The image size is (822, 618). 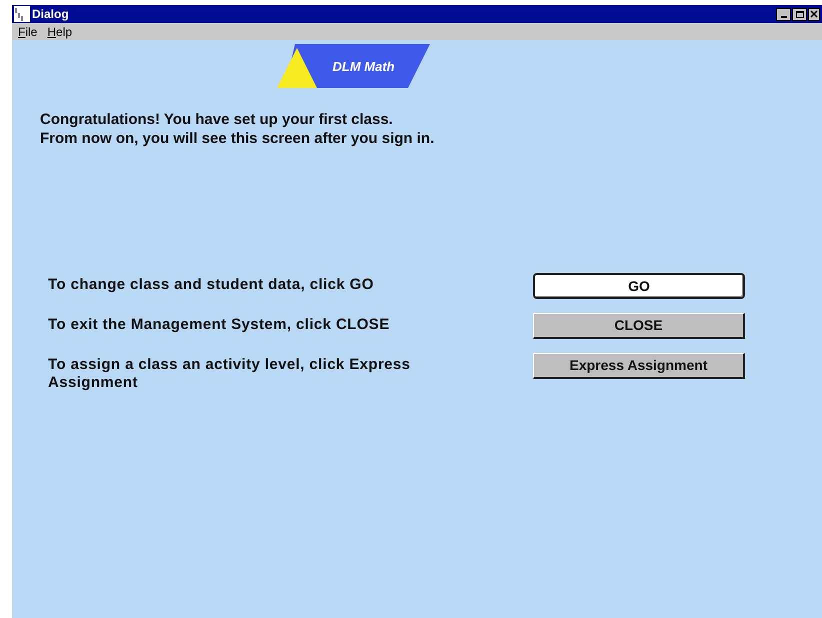 What do you see at coordinates (363, 67) in the screenshot?
I see `logo-text: DLM Math` at bounding box center [363, 67].